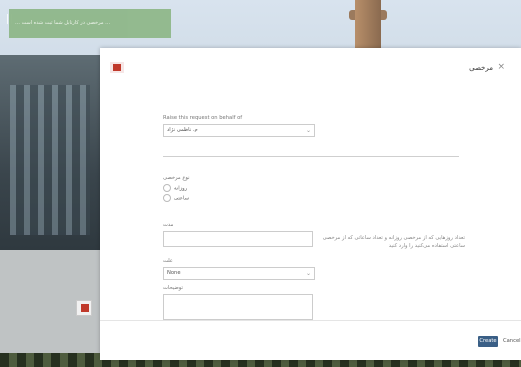  Describe the element at coordinates (50, 155) in the screenshot. I see `building-image` at that location.